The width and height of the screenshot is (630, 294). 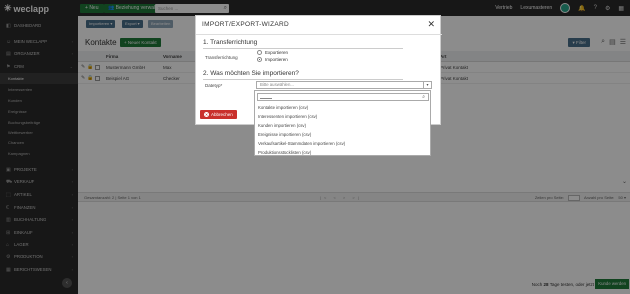 I want to click on dropdown-option: Kontakte importieren (csv), so click(x=344, y=107).